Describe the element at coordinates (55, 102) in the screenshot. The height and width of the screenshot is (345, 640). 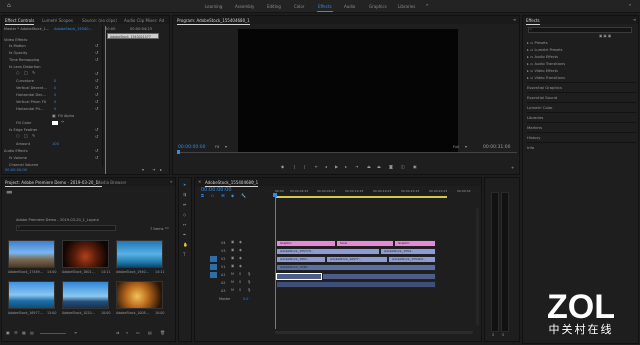
I see `vertical-prism-value: 0` at that location.